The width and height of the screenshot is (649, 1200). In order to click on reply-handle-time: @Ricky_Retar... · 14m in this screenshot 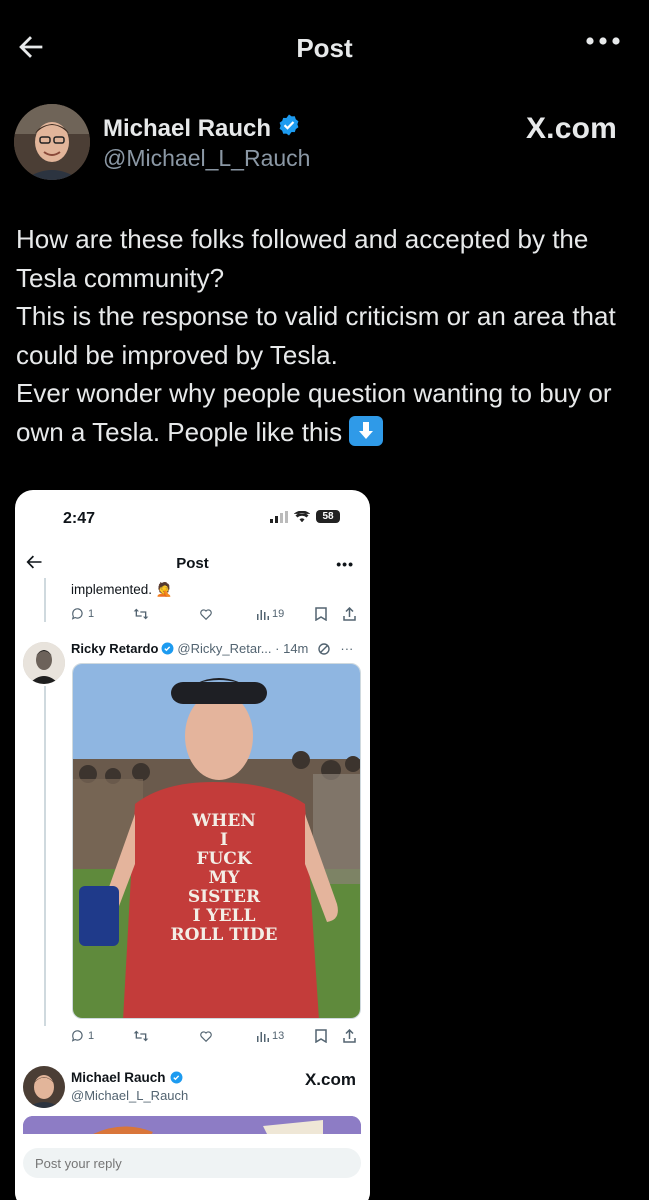, I will do `click(243, 648)`.